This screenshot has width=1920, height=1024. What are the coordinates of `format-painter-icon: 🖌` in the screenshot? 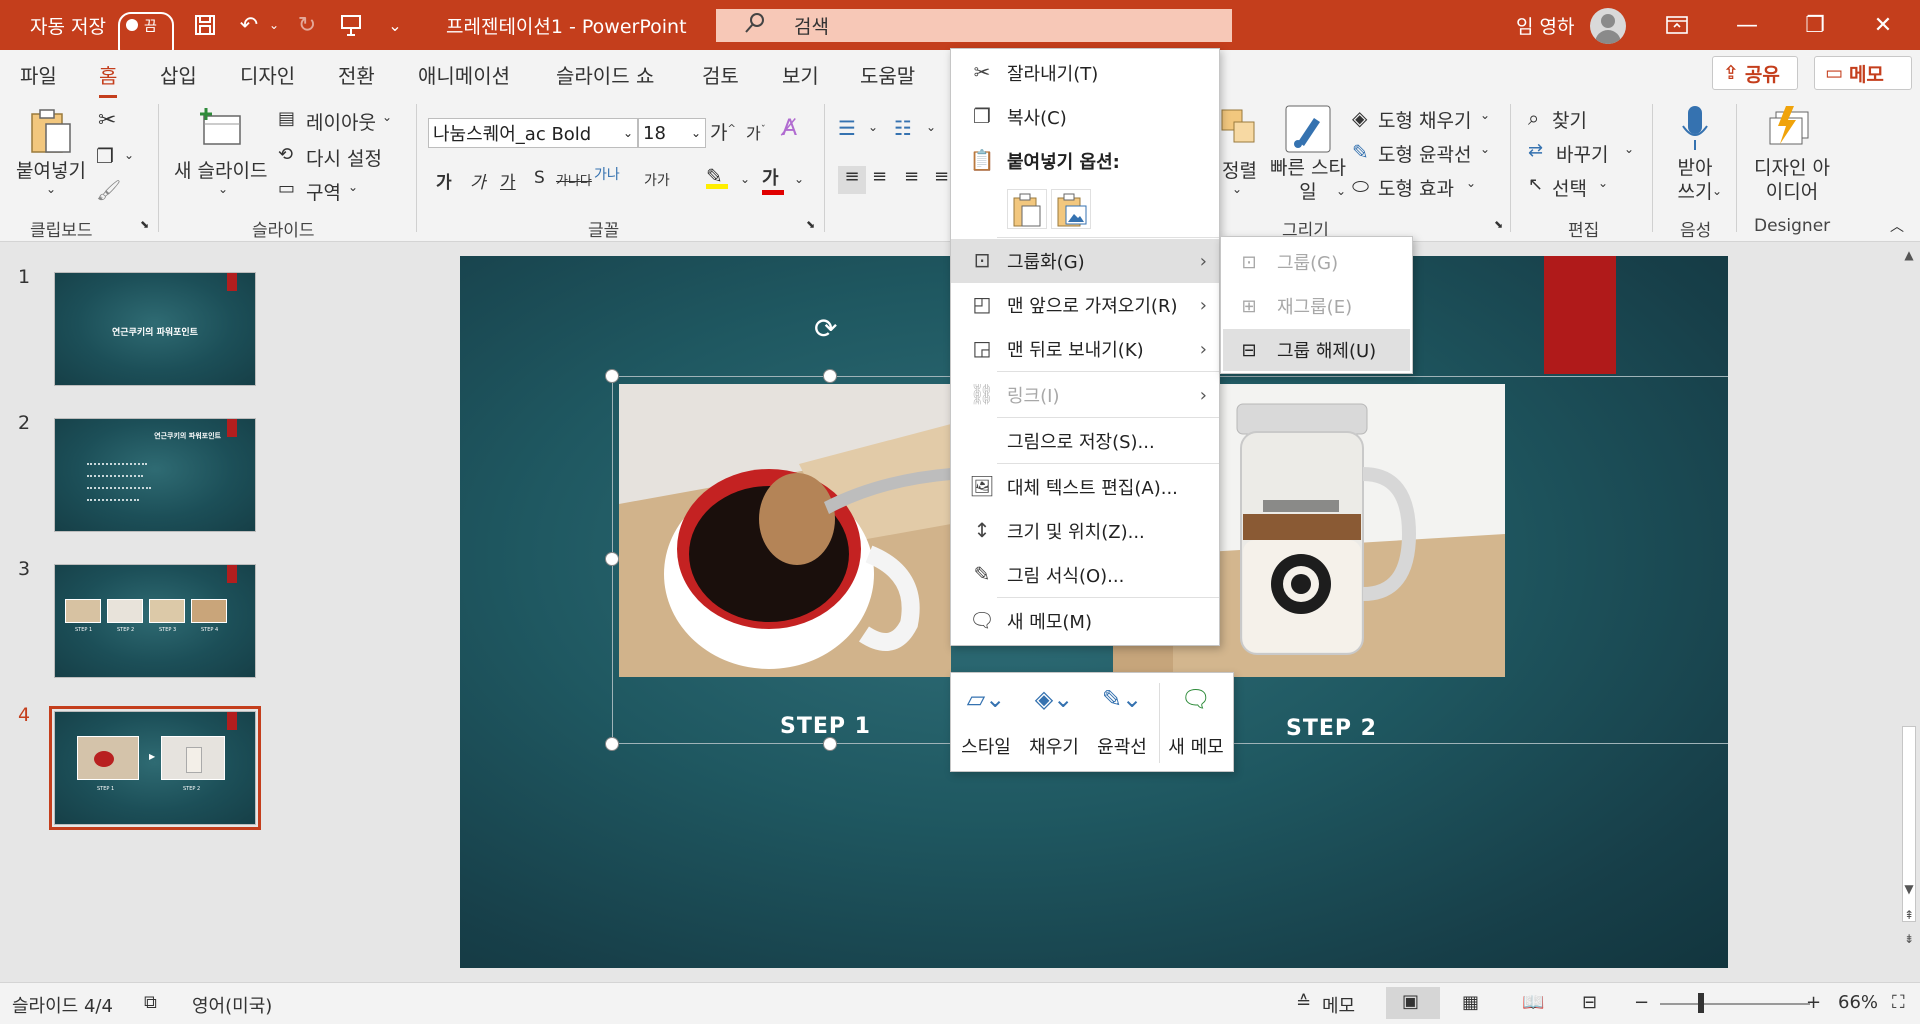 It's located at (108, 190).